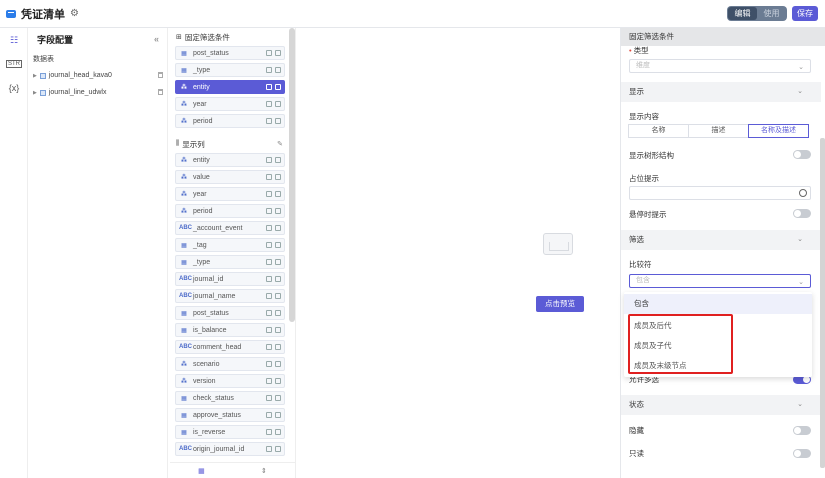 Image resolution: width=825 pixels, height=478 pixels. Describe the element at coordinates (230, 330) in the screenshot. I see `field-item: ▦ is_balance` at that location.